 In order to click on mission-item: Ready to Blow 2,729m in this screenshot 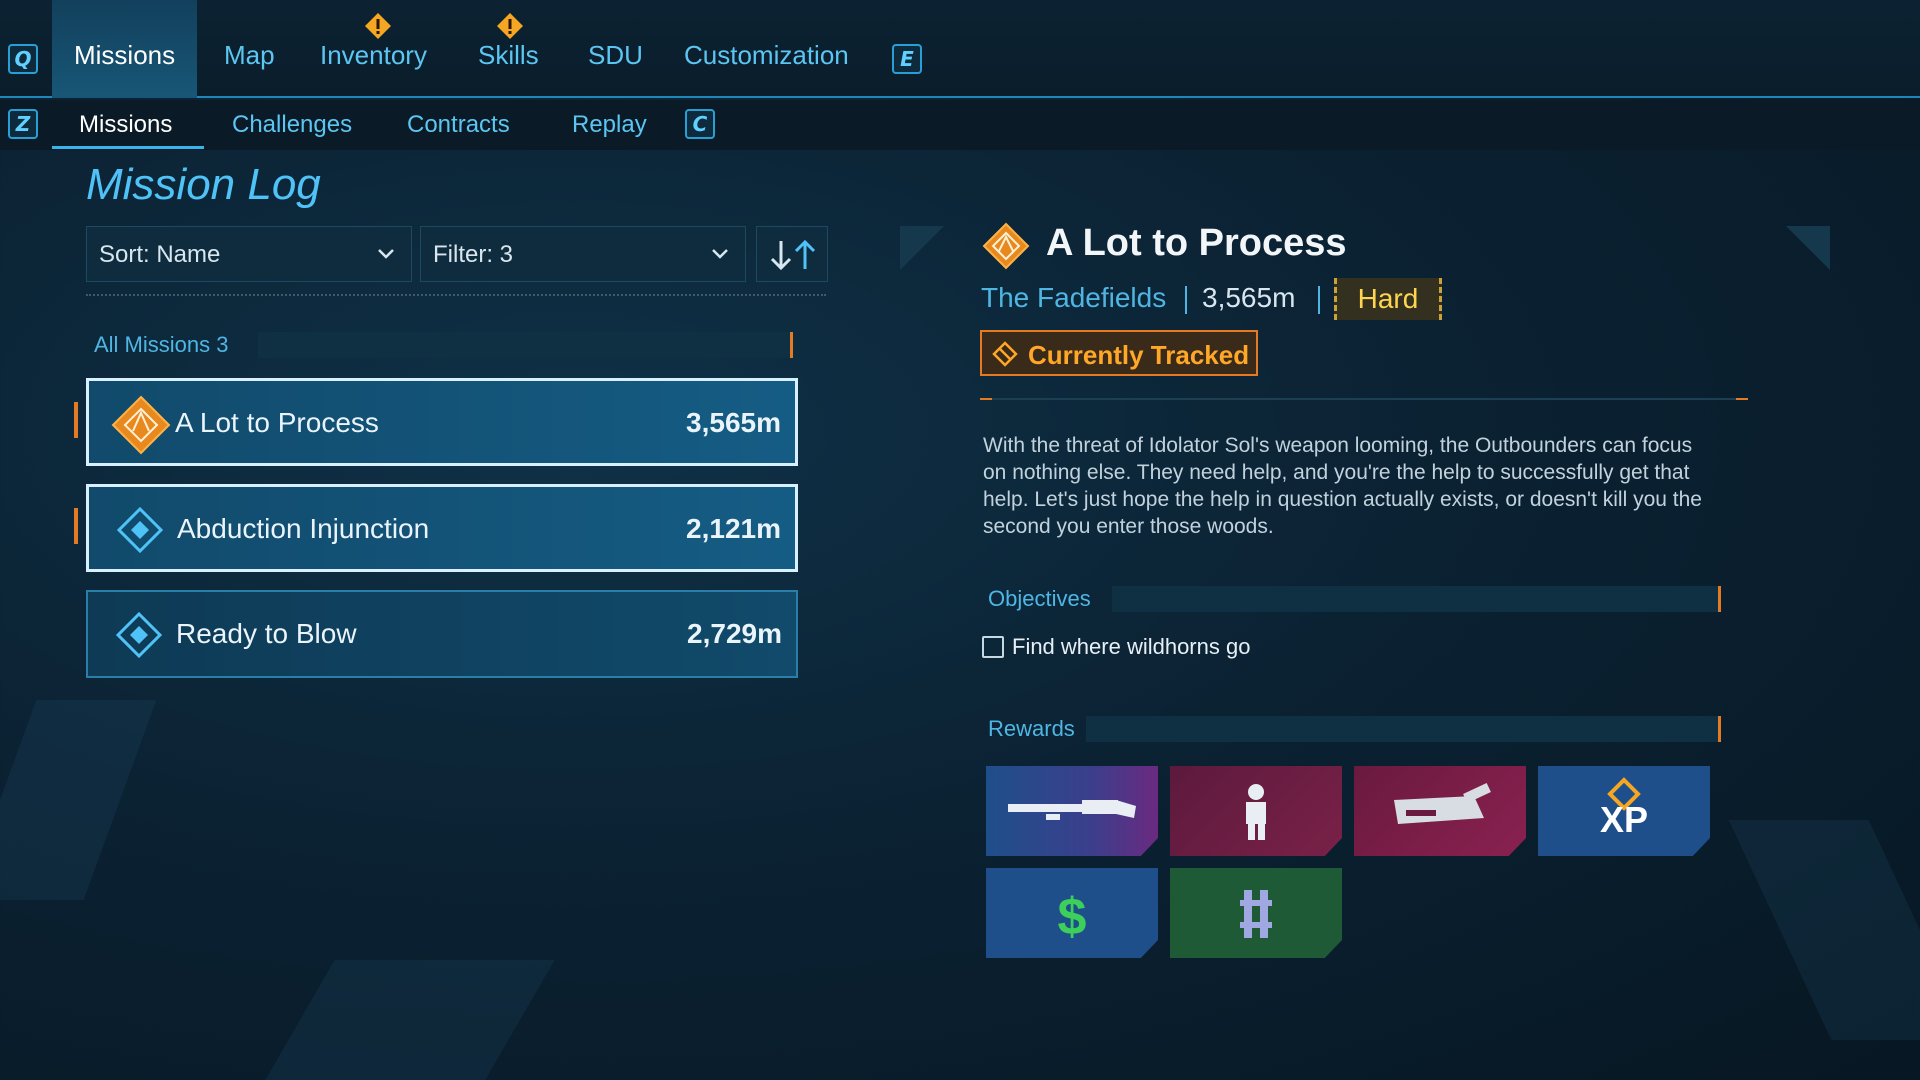, I will do `click(442, 634)`.